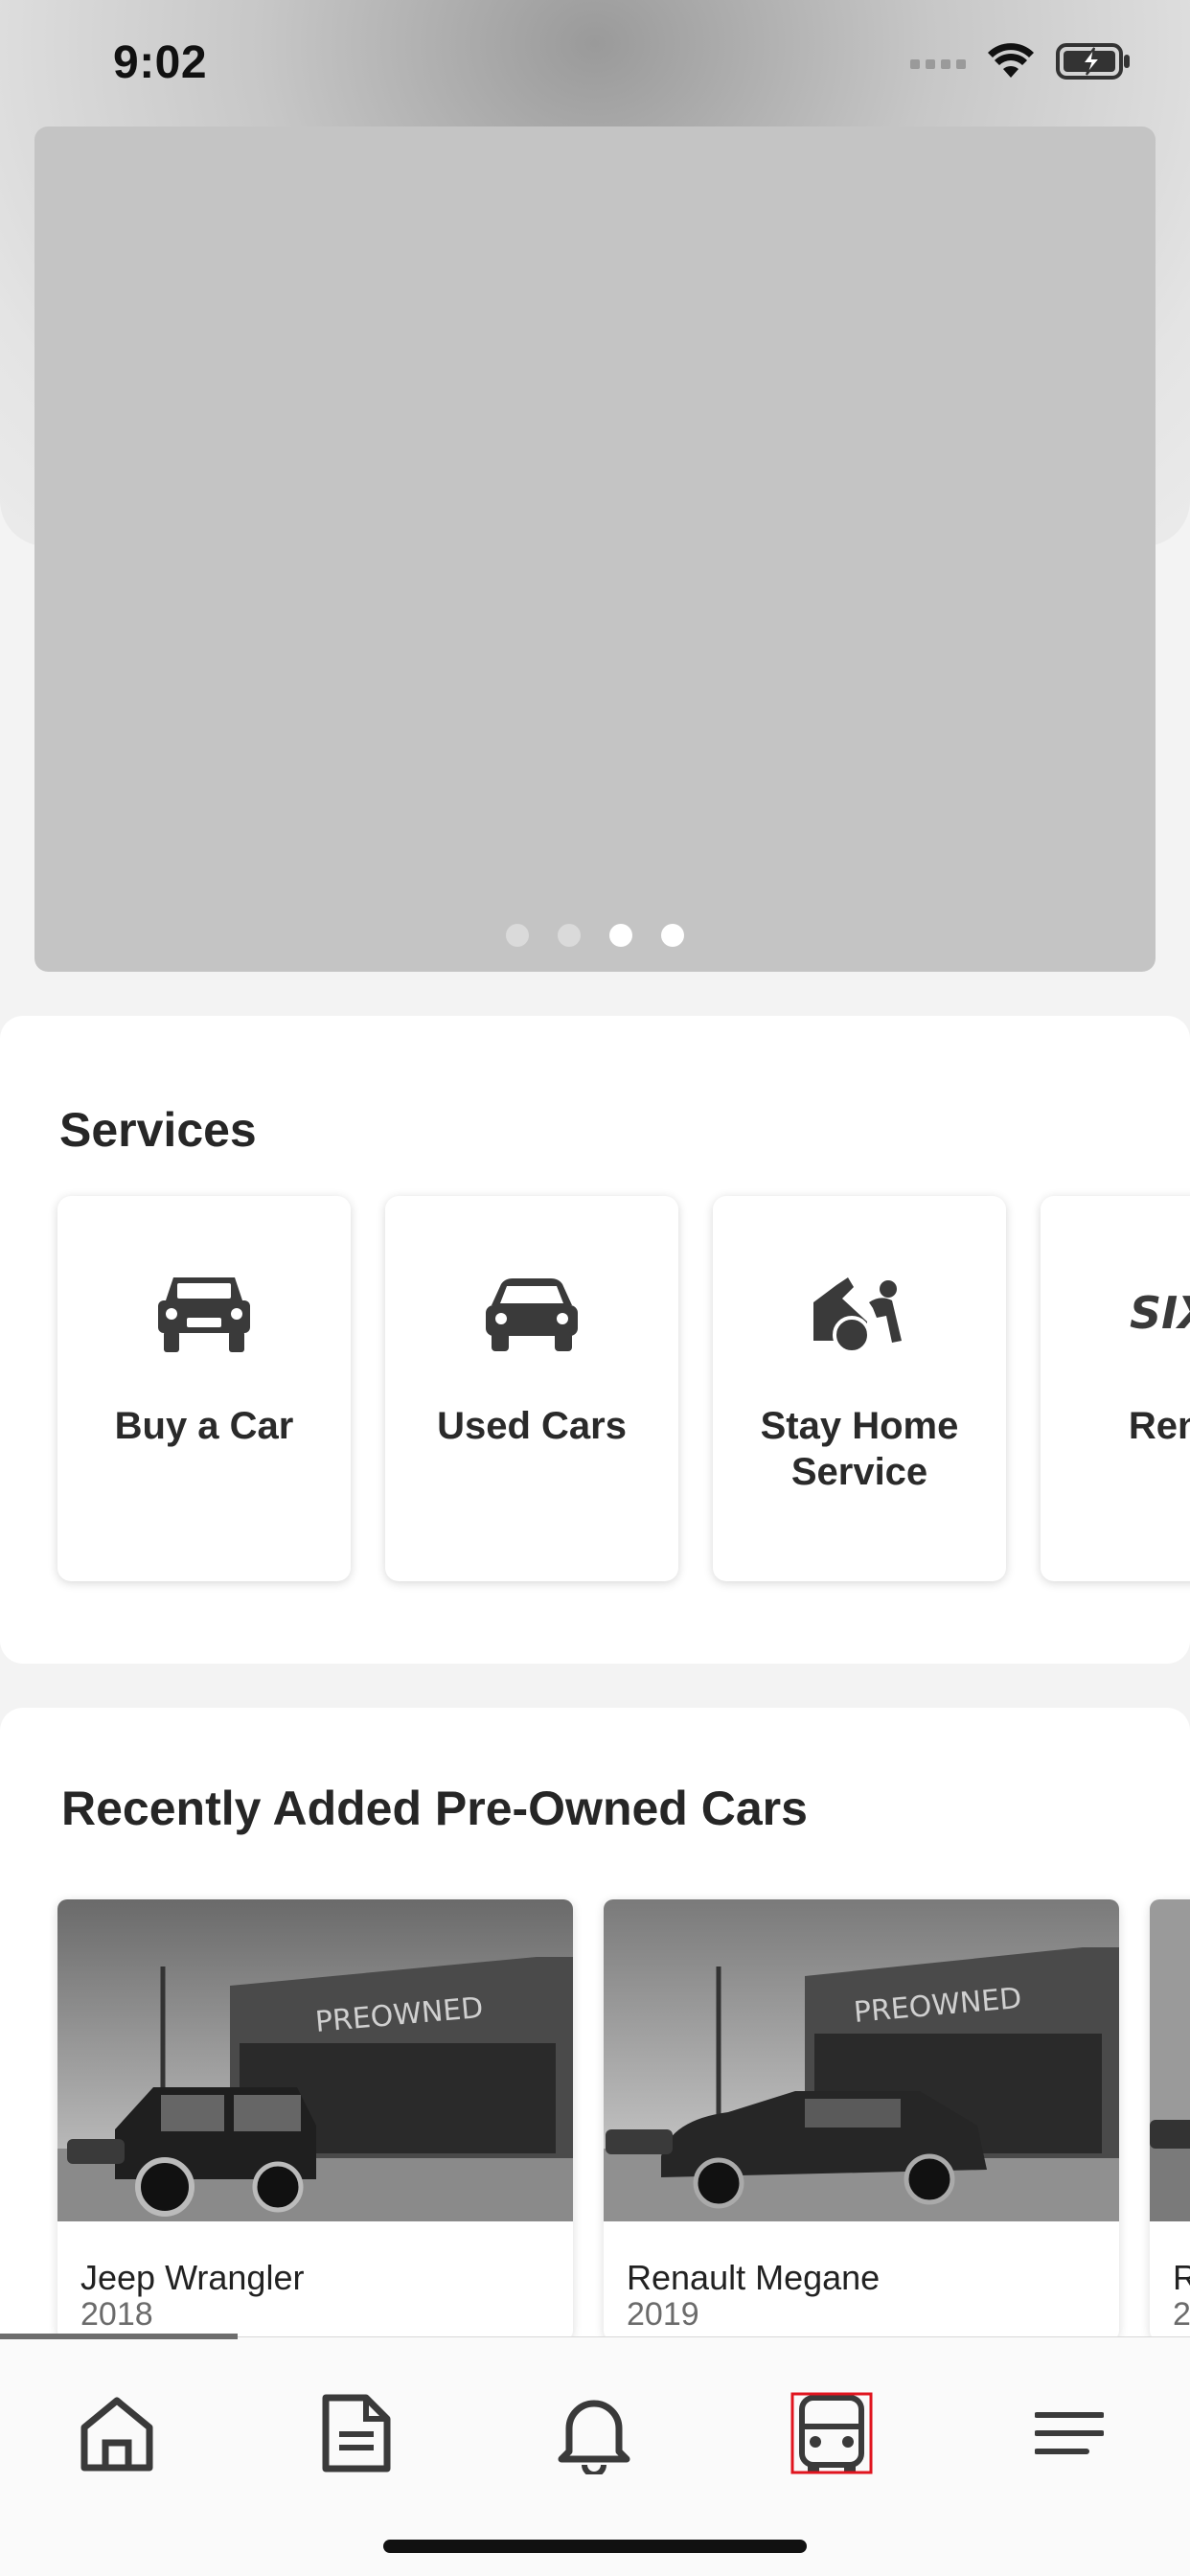 This screenshot has height=2576, width=1190. What do you see at coordinates (160, 63) in the screenshot?
I see `status-time: 9:02` at bounding box center [160, 63].